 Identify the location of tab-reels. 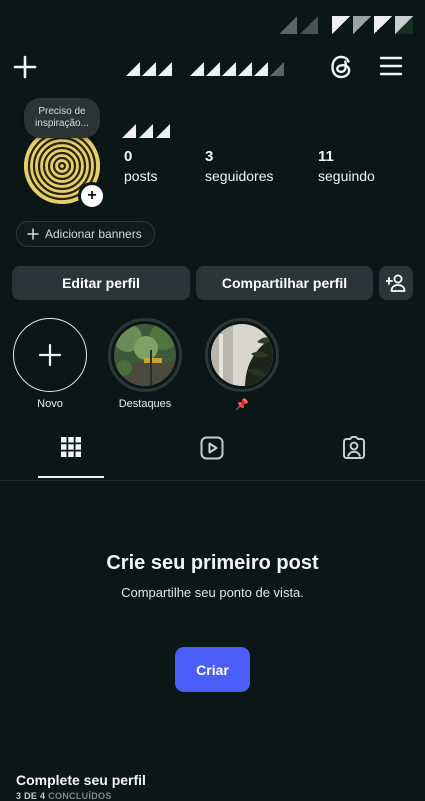
(212, 458).